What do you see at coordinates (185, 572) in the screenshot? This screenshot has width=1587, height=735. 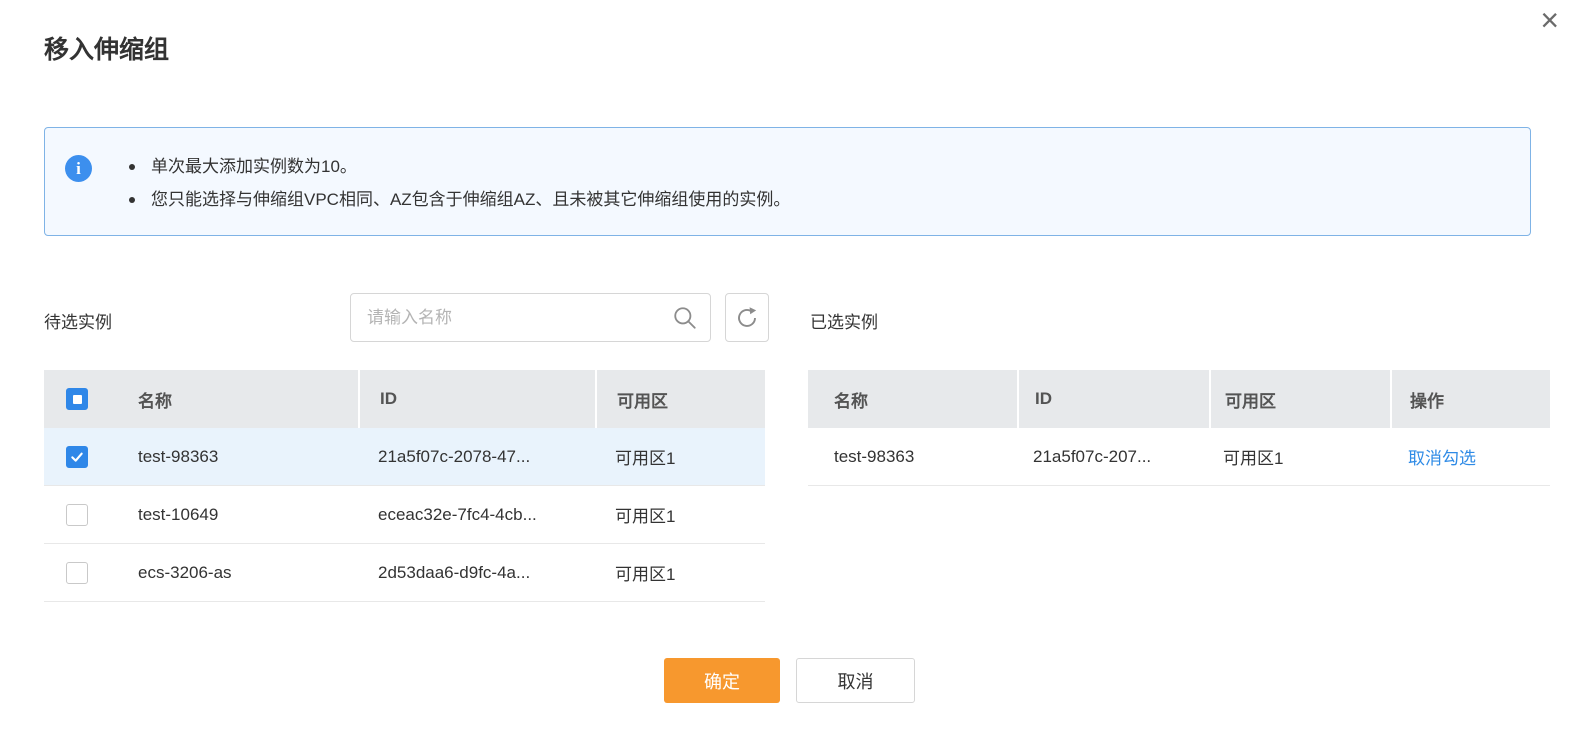 I see `cell-name: ecs-3206-as` at bounding box center [185, 572].